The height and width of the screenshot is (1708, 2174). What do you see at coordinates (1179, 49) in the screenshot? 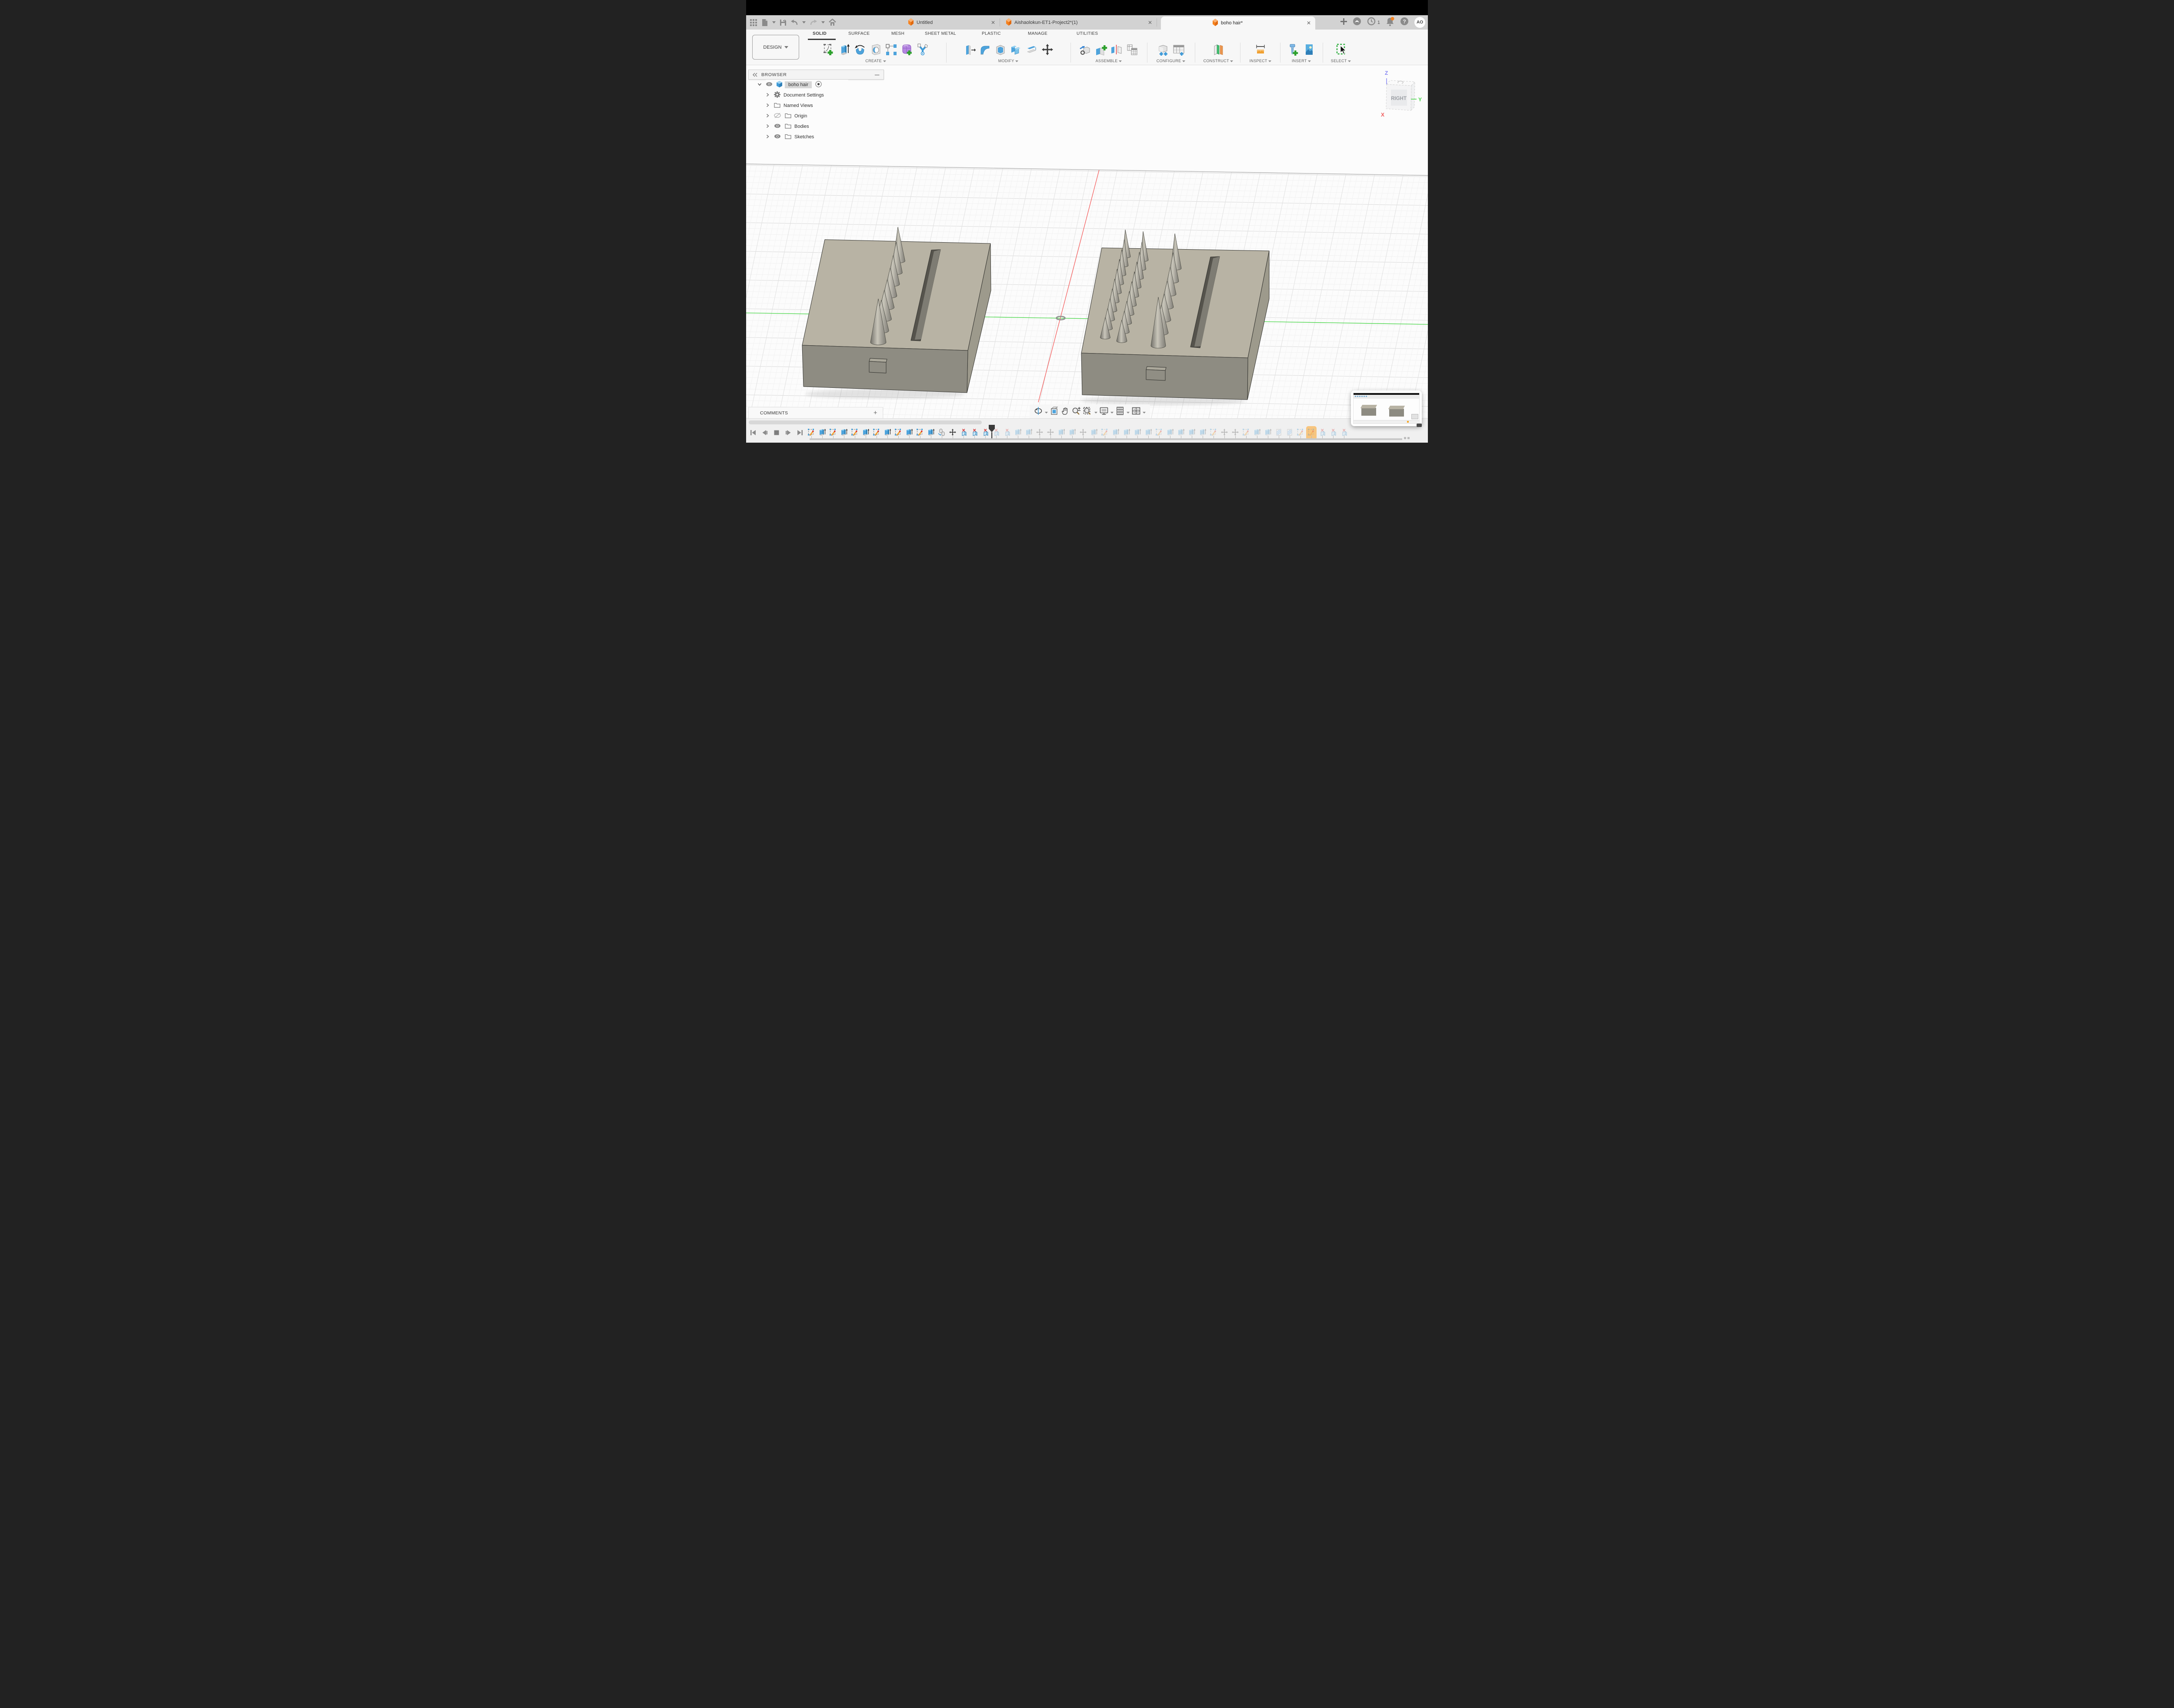
I see `configuration-table-button` at bounding box center [1179, 49].